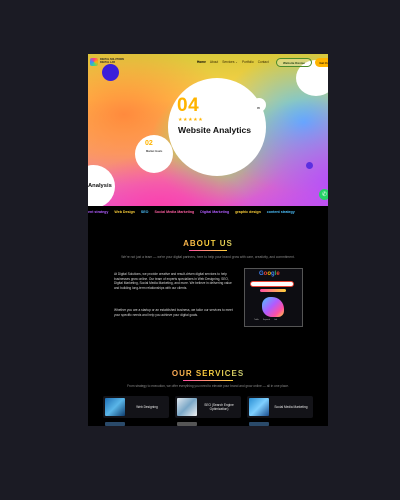 This screenshot has height=500, width=400. I want to click on star-rating-icon: ★★★★★, so click(191, 120).